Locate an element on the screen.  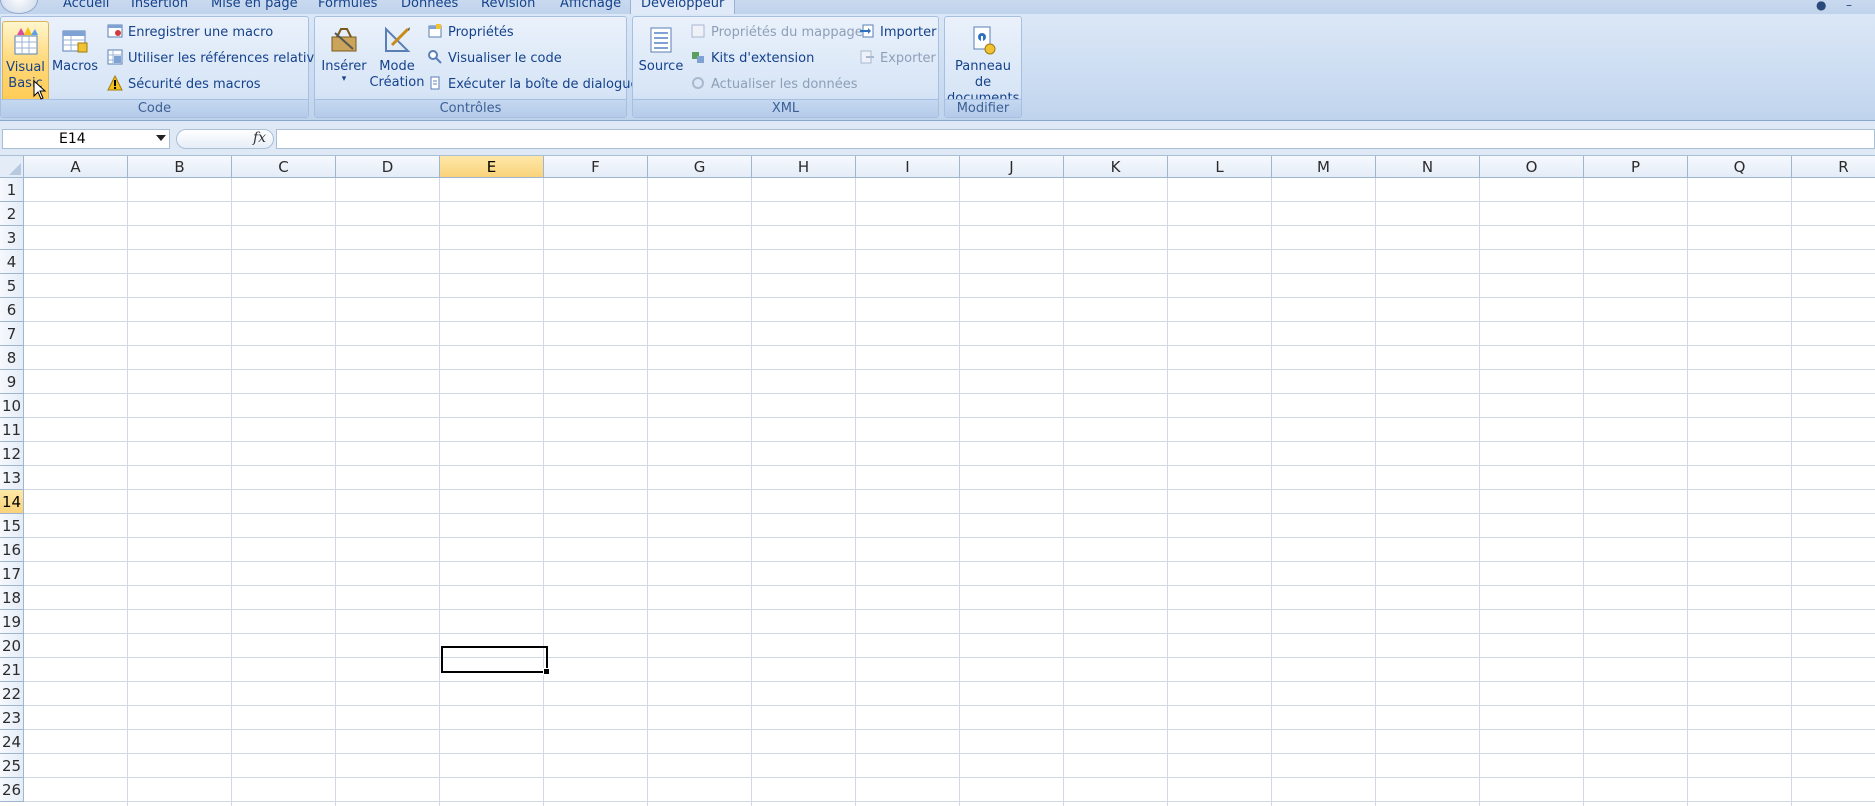
document-panel-icon is located at coordinates (984, 40).